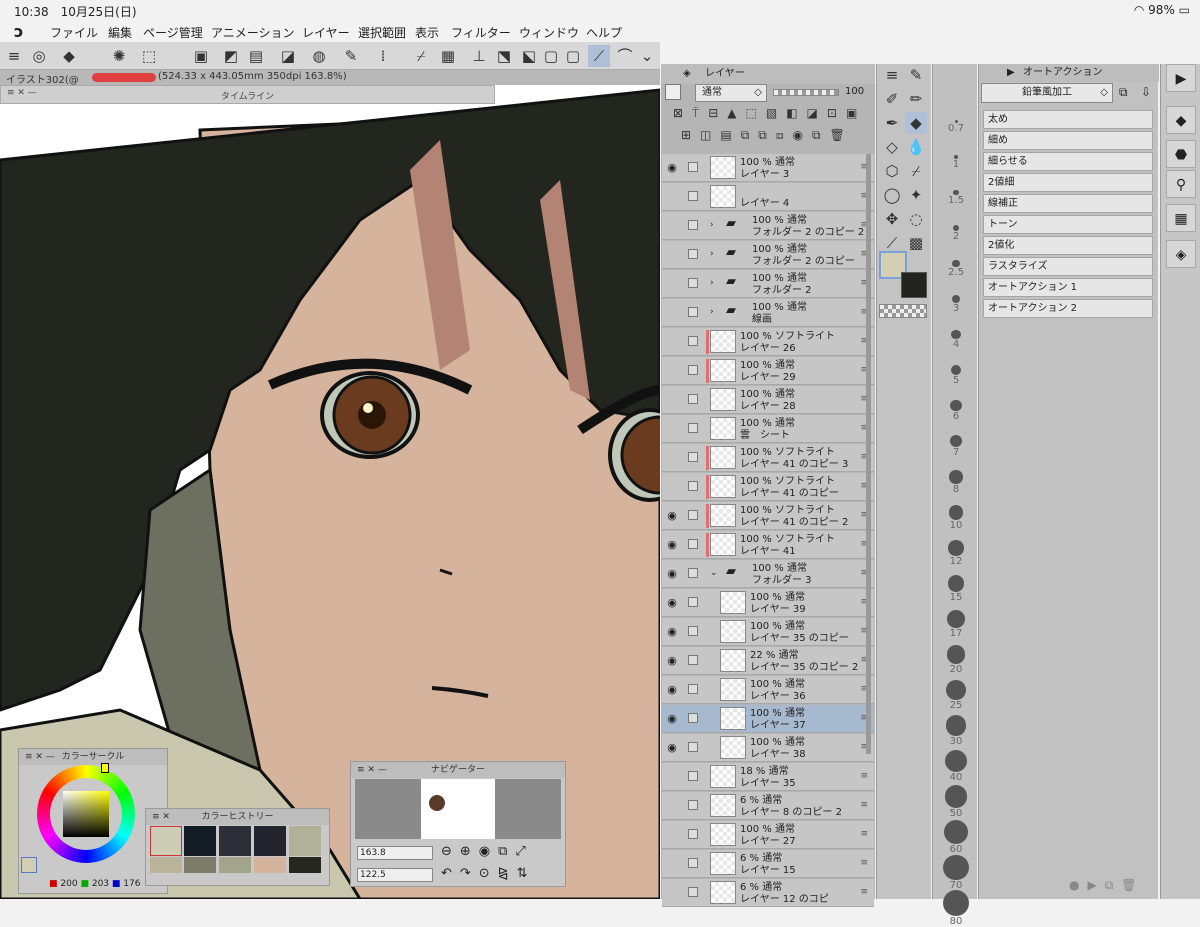  Describe the element at coordinates (395, 853) in the screenshot. I see `zoom-slider: 163.8` at that location.